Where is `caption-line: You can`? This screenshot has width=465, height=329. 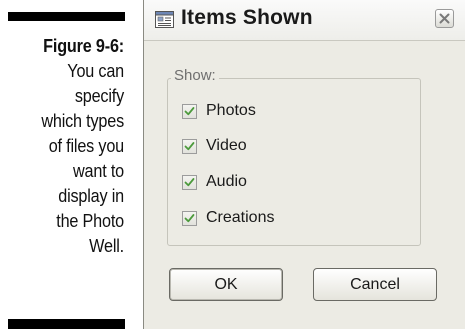
caption-line: You can is located at coordinates (95, 71).